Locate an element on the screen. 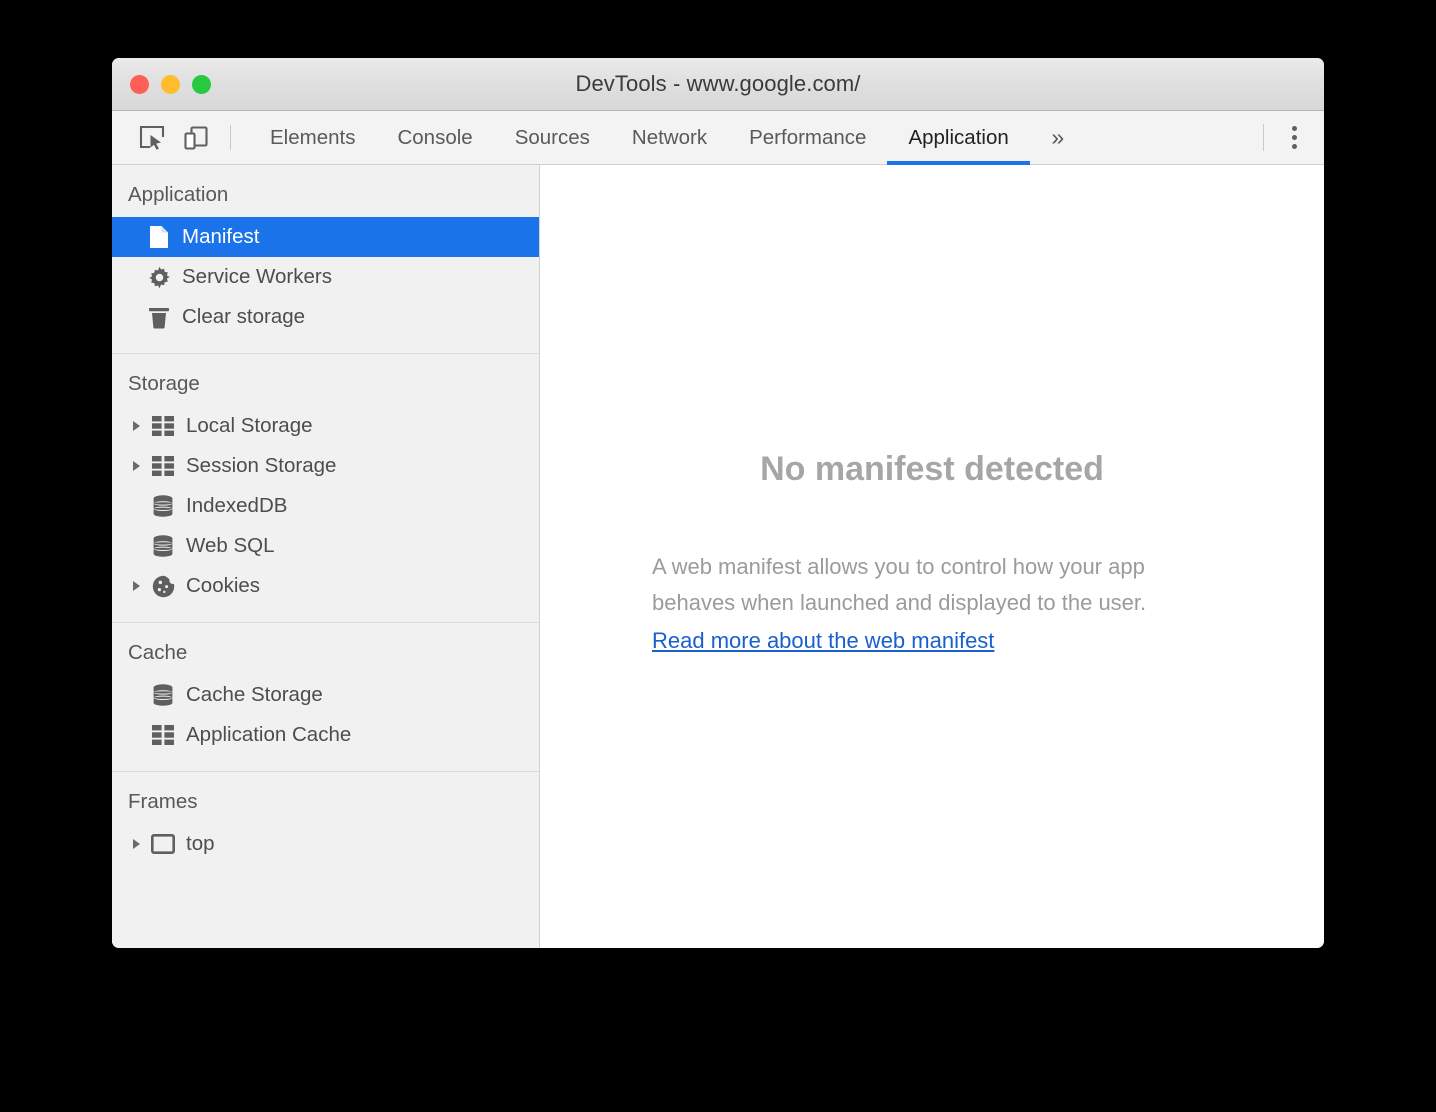  sidebar-item-clear-storage: Clear storage is located at coordinates (325, 317).